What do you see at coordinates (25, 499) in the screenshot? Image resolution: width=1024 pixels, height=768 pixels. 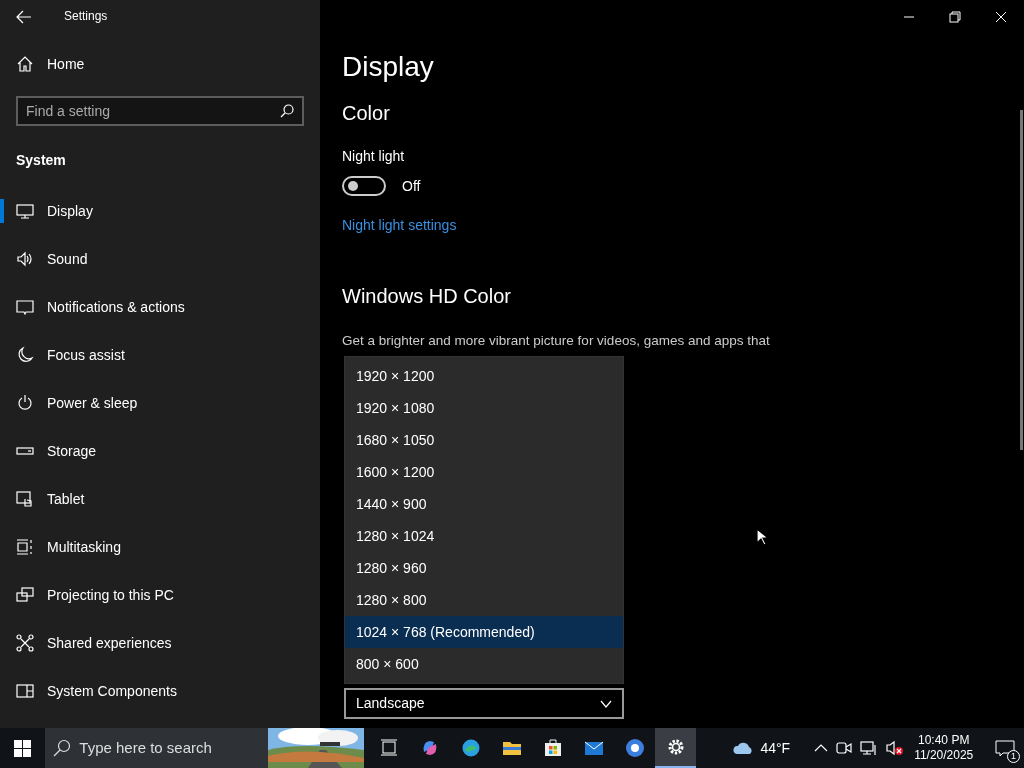 I see `tablet-icon` at bounding box center [25, 499].